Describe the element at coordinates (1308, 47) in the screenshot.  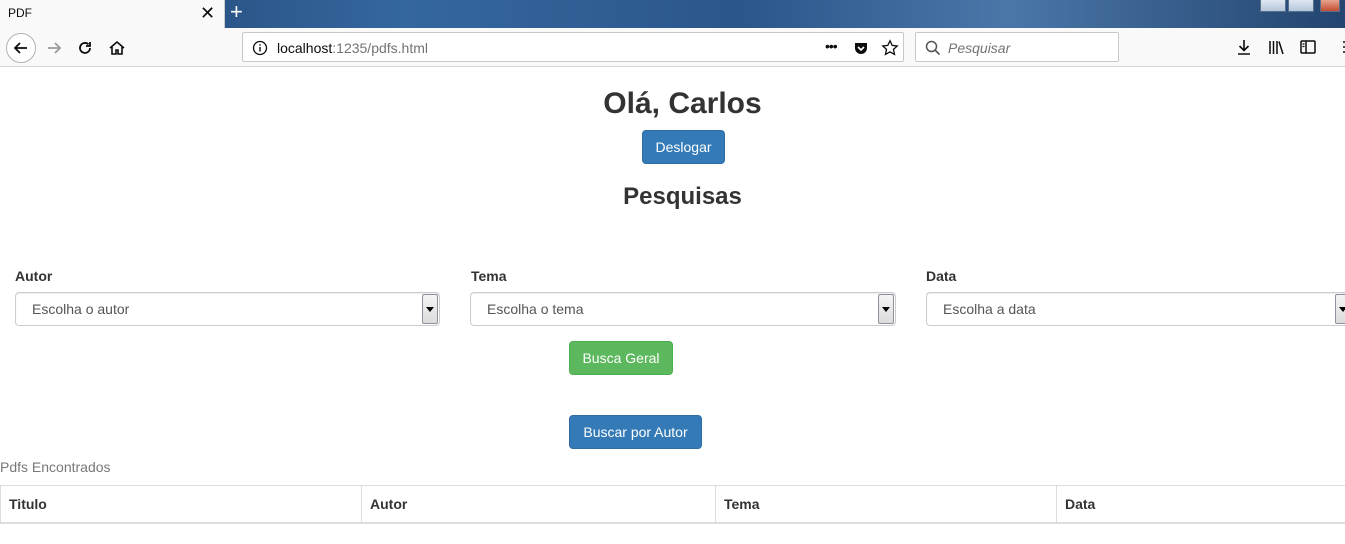
I see `sidebar-icon` at that location.